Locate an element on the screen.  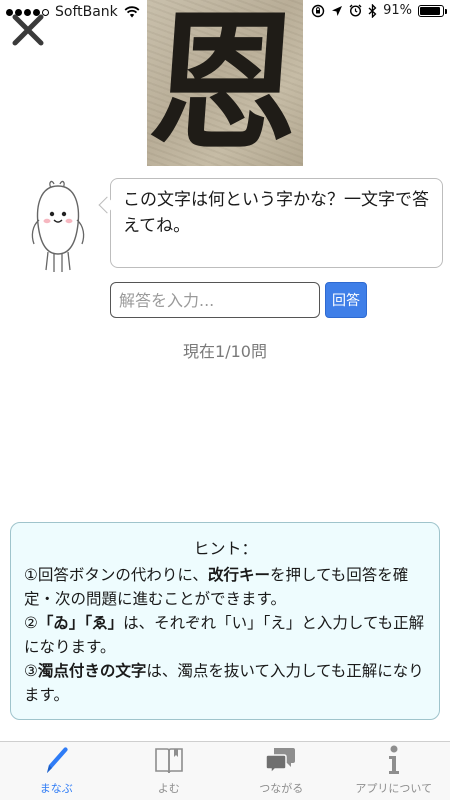
battery-level is located at coordinates (430, 10).